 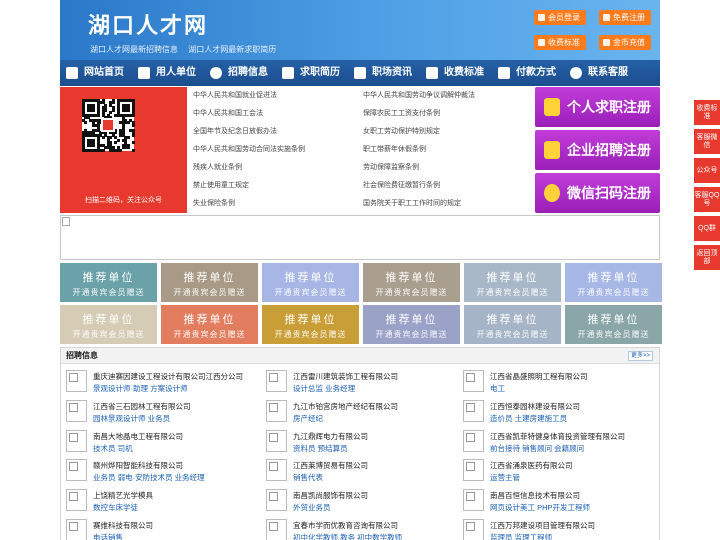 What do you see at coordinates (308, 477) in the screenshot?
I see `job-positions: 销售代表` at bounding box center [308, 477].